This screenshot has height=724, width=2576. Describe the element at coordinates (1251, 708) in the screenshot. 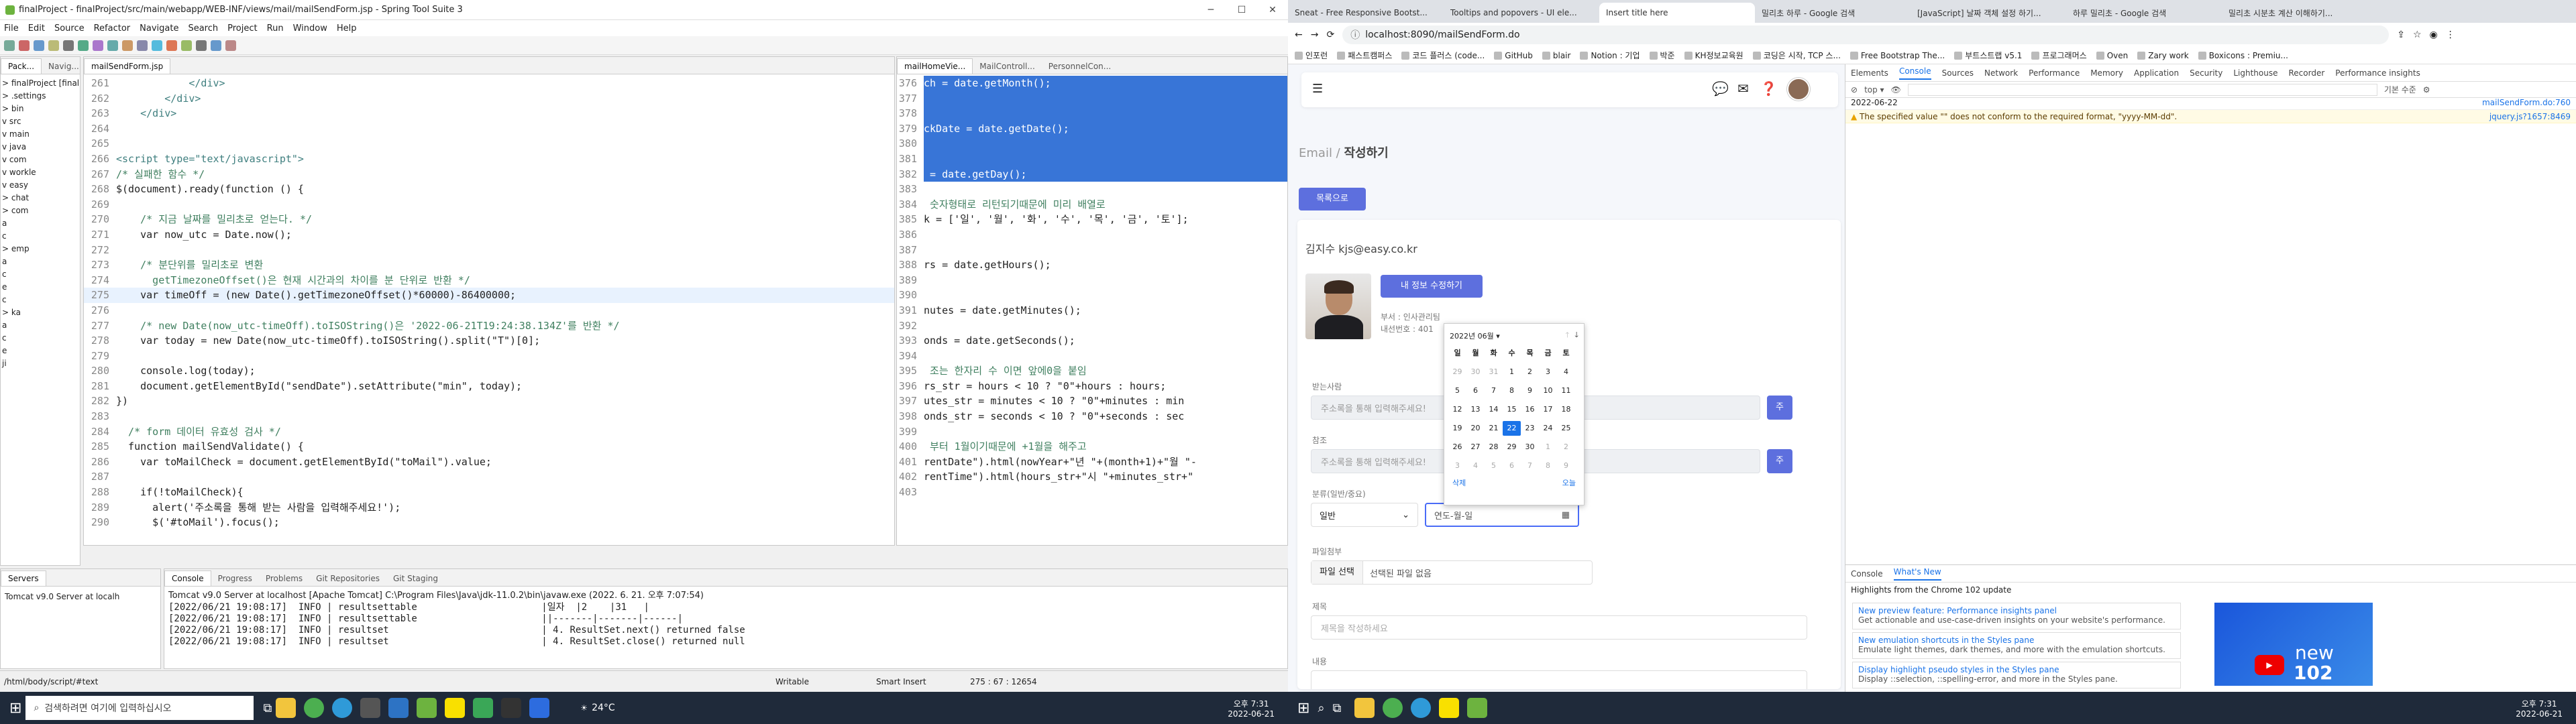

I see `clock-left: 오후 7:31 2022-06-21` at that location.